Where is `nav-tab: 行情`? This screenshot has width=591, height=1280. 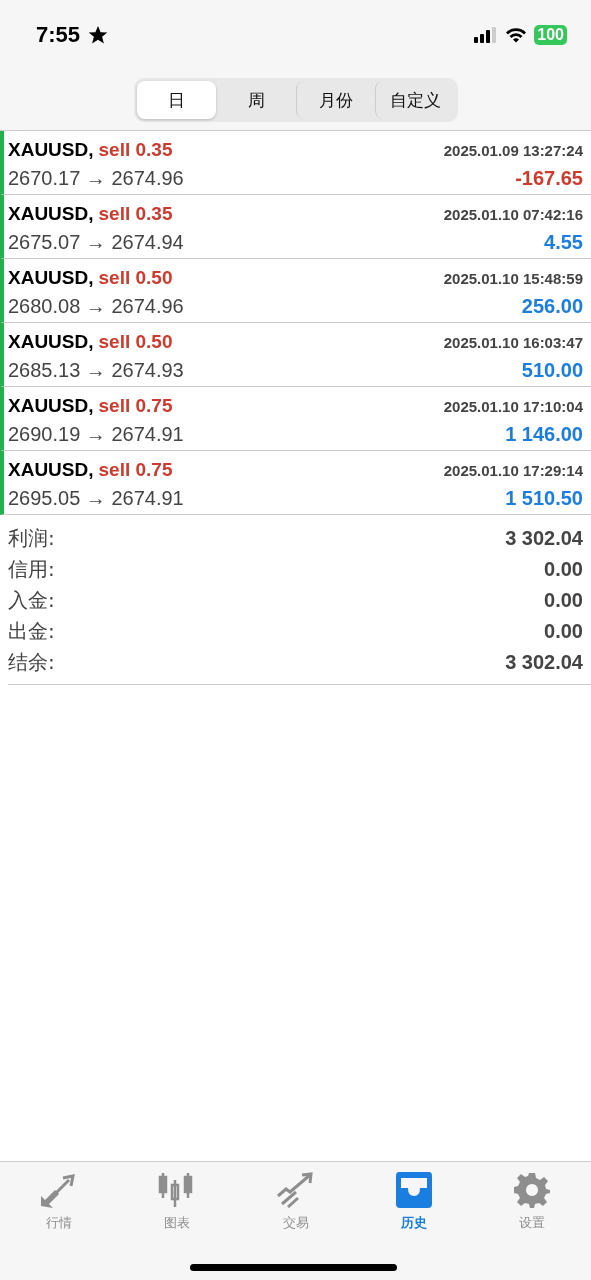
nav-tab: 行情 is located at coordinates (59, 1202).